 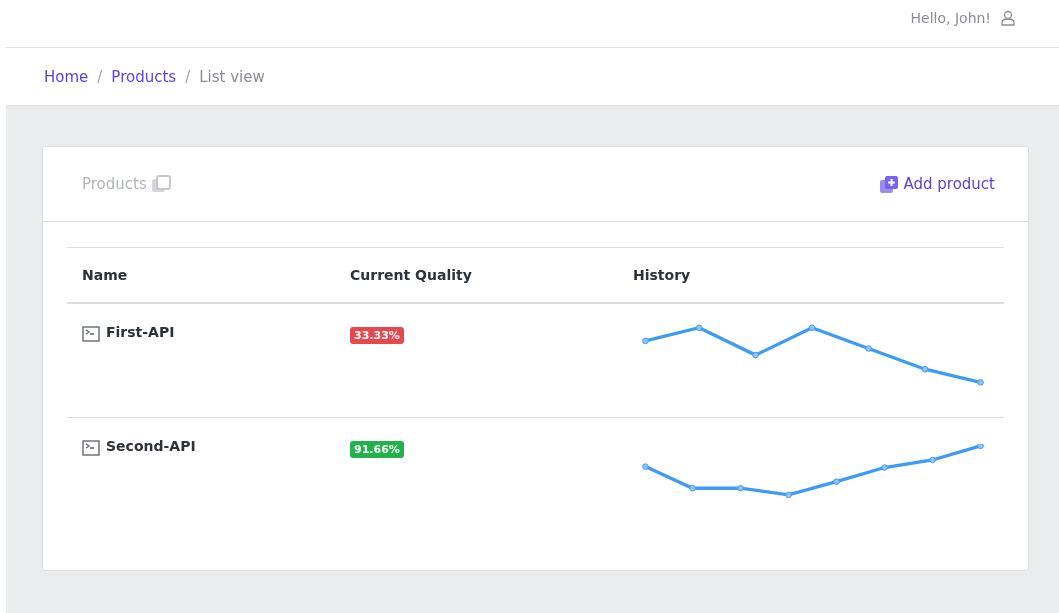 I want to click on column-header: Name, so click(x=105, y=275).